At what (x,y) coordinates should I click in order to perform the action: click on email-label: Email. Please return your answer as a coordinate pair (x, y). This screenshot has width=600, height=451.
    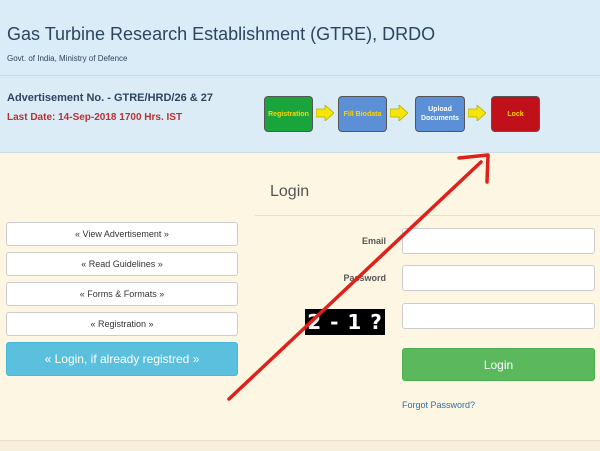
    Looking at the image, I should click on (373, 241).